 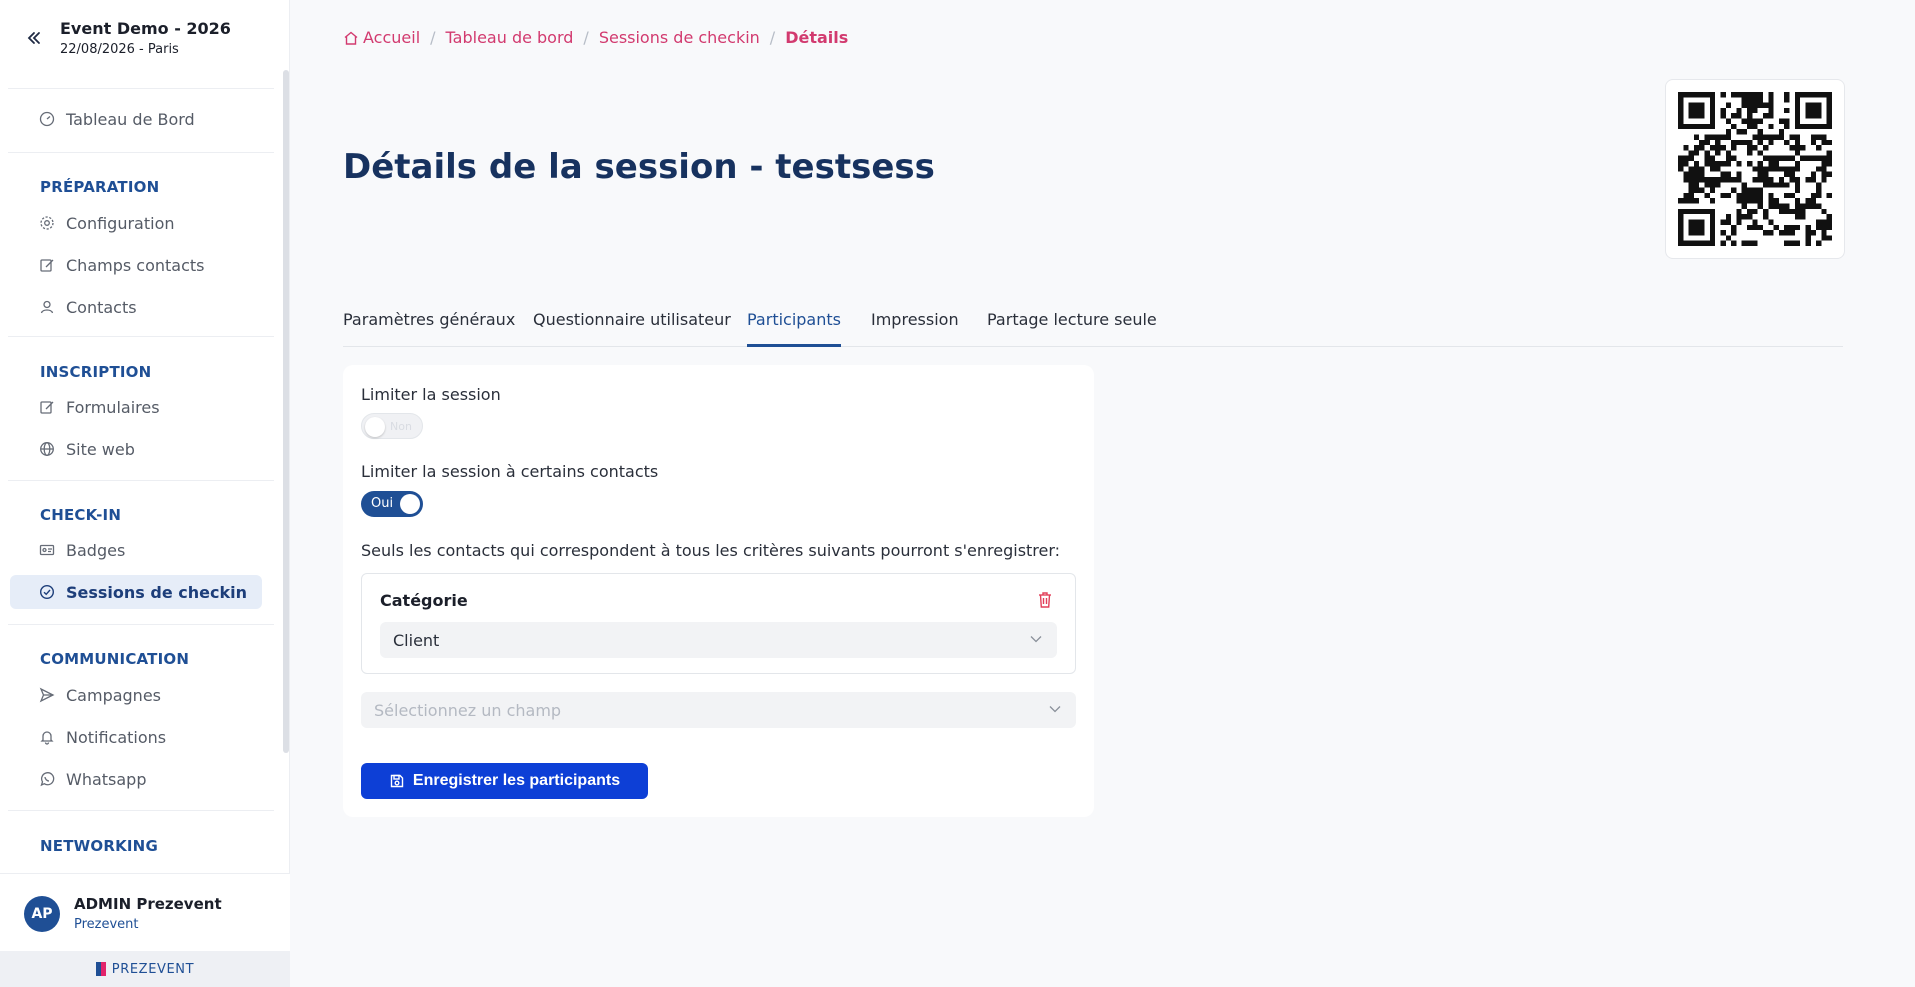 What do you see at coordinates (101, 307) in the screenshot?
I see `sidebar-item-label: Contacts` at bounding box center [101, 307].